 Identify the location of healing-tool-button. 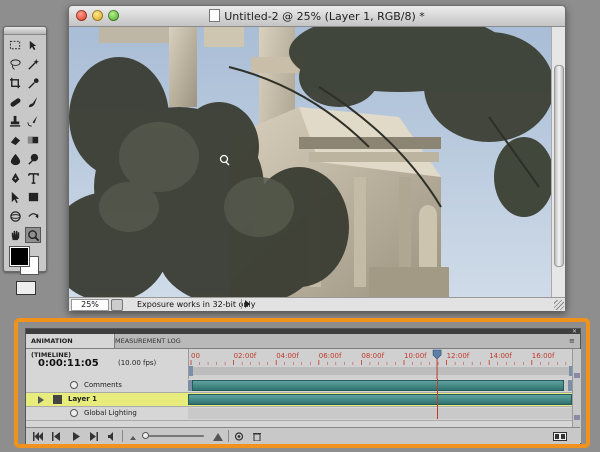
(15, 102).